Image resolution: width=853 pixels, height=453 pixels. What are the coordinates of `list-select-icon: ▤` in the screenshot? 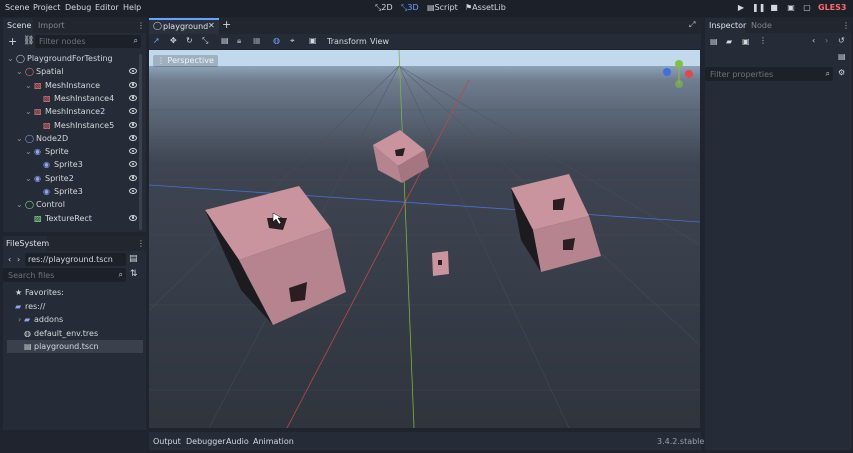 It's located at (225, 40).